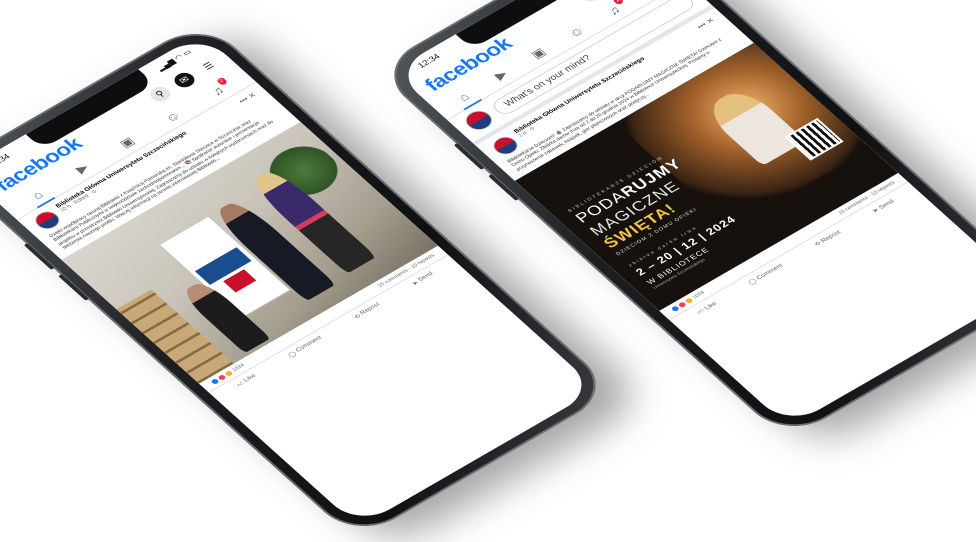 The height and width of the screenshot is (542, 976). What do you see at coordinates (479, 120) in the screenshot?
I see `avatar` at bounding box center [479, 120].